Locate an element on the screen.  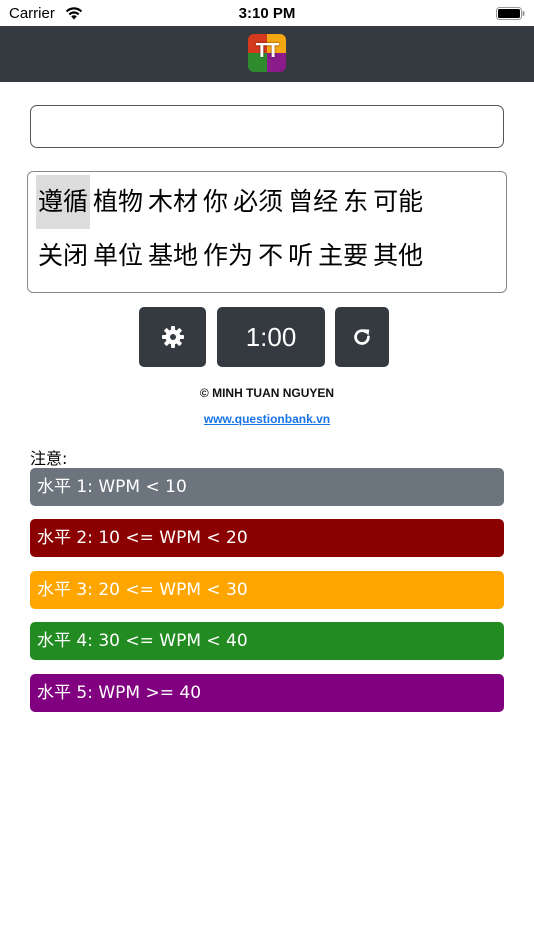
word: 不 is located at coordinates (271, 255).